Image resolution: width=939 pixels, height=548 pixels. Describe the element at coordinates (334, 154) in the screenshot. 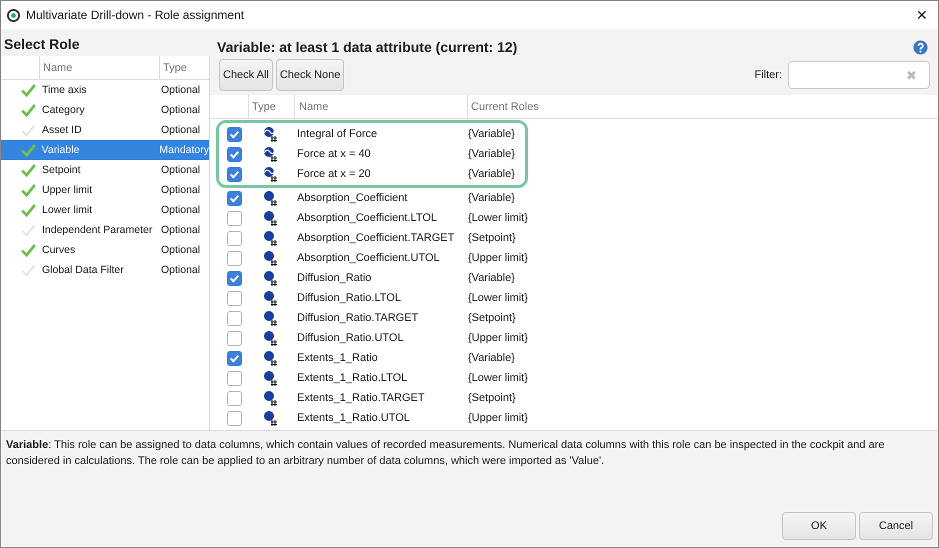

I see `attribute-name: Force at x = 40` at that location.